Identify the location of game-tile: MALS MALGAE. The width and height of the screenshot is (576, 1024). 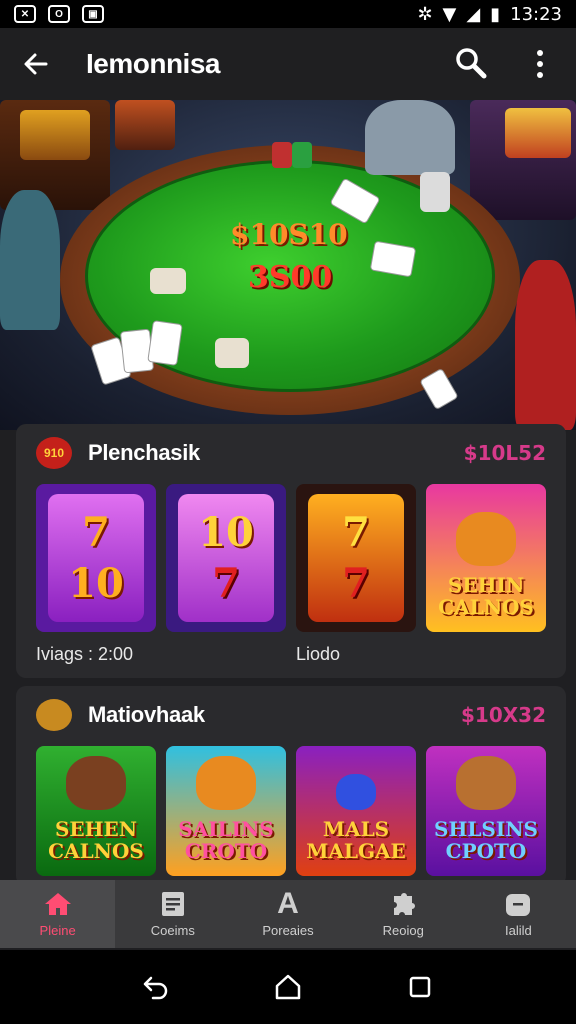
(356, 811).